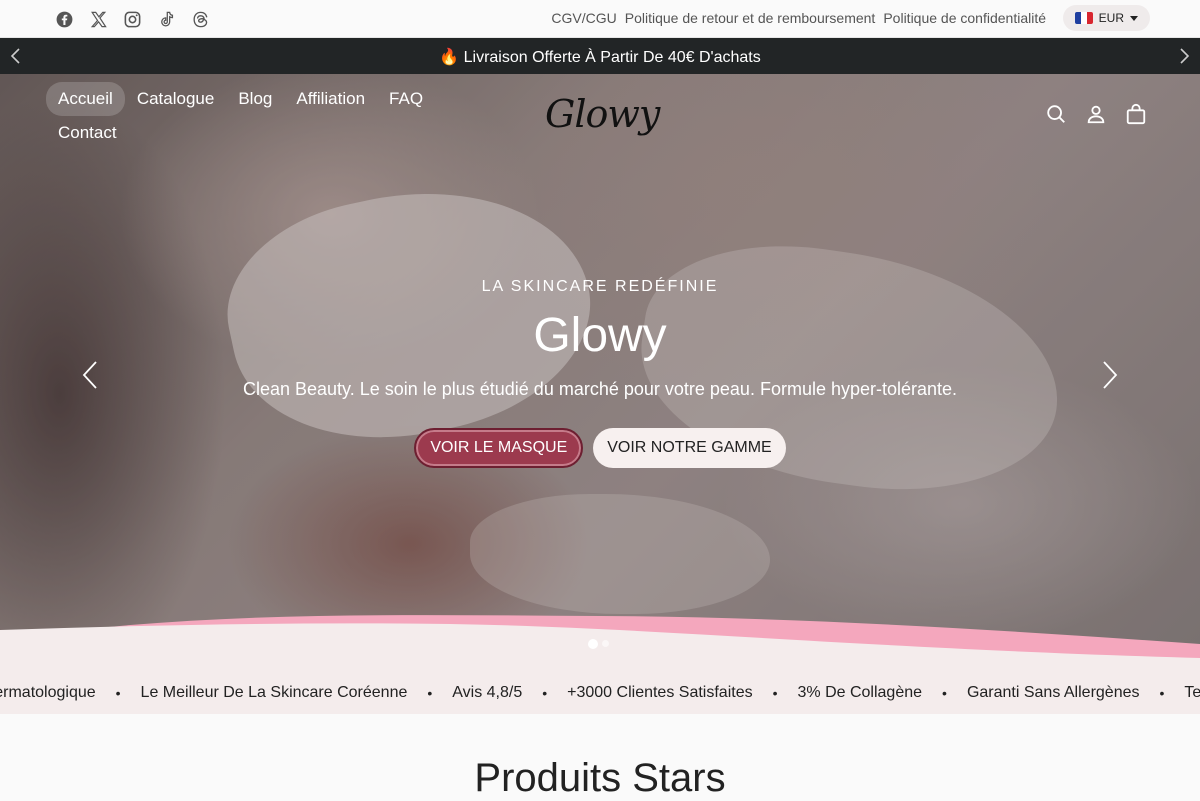  Describe the element at coordinates (1136, 114) in the screenshot. I see `cart-icon` at that location.